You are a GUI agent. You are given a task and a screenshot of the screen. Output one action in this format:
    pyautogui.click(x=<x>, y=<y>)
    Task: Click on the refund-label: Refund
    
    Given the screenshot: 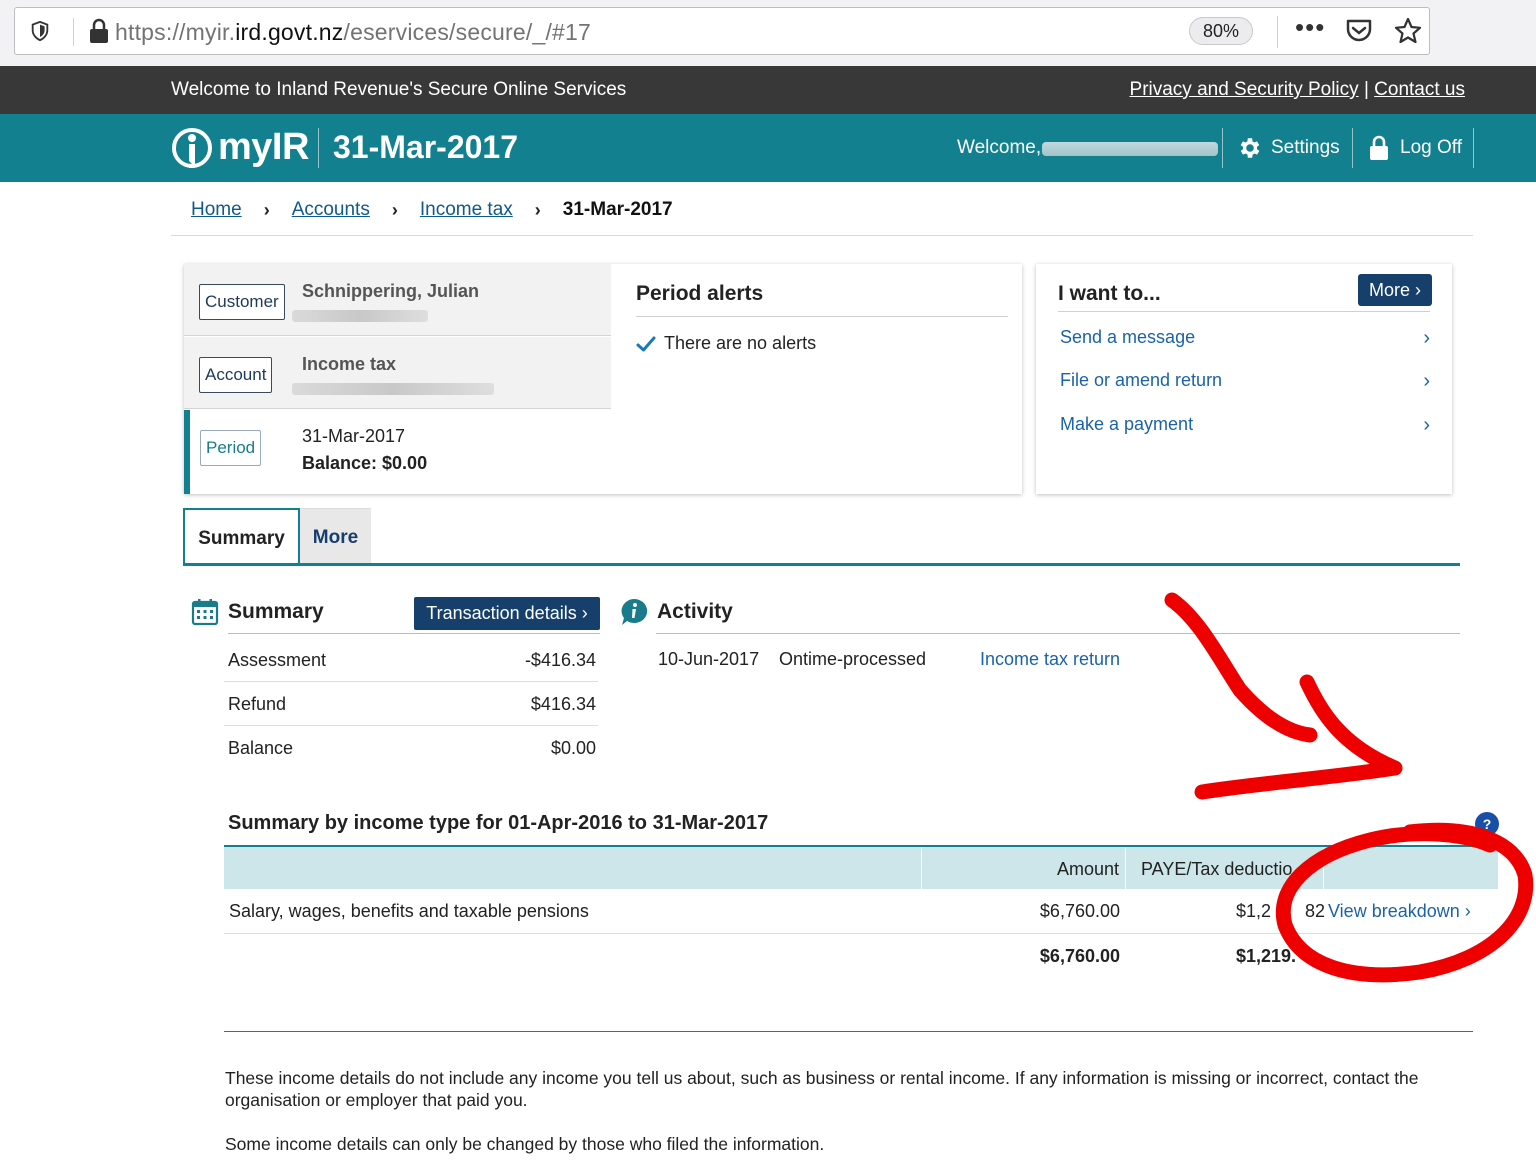 What is the action you would take?
    pyautogui.click(x=257, y=704)
    